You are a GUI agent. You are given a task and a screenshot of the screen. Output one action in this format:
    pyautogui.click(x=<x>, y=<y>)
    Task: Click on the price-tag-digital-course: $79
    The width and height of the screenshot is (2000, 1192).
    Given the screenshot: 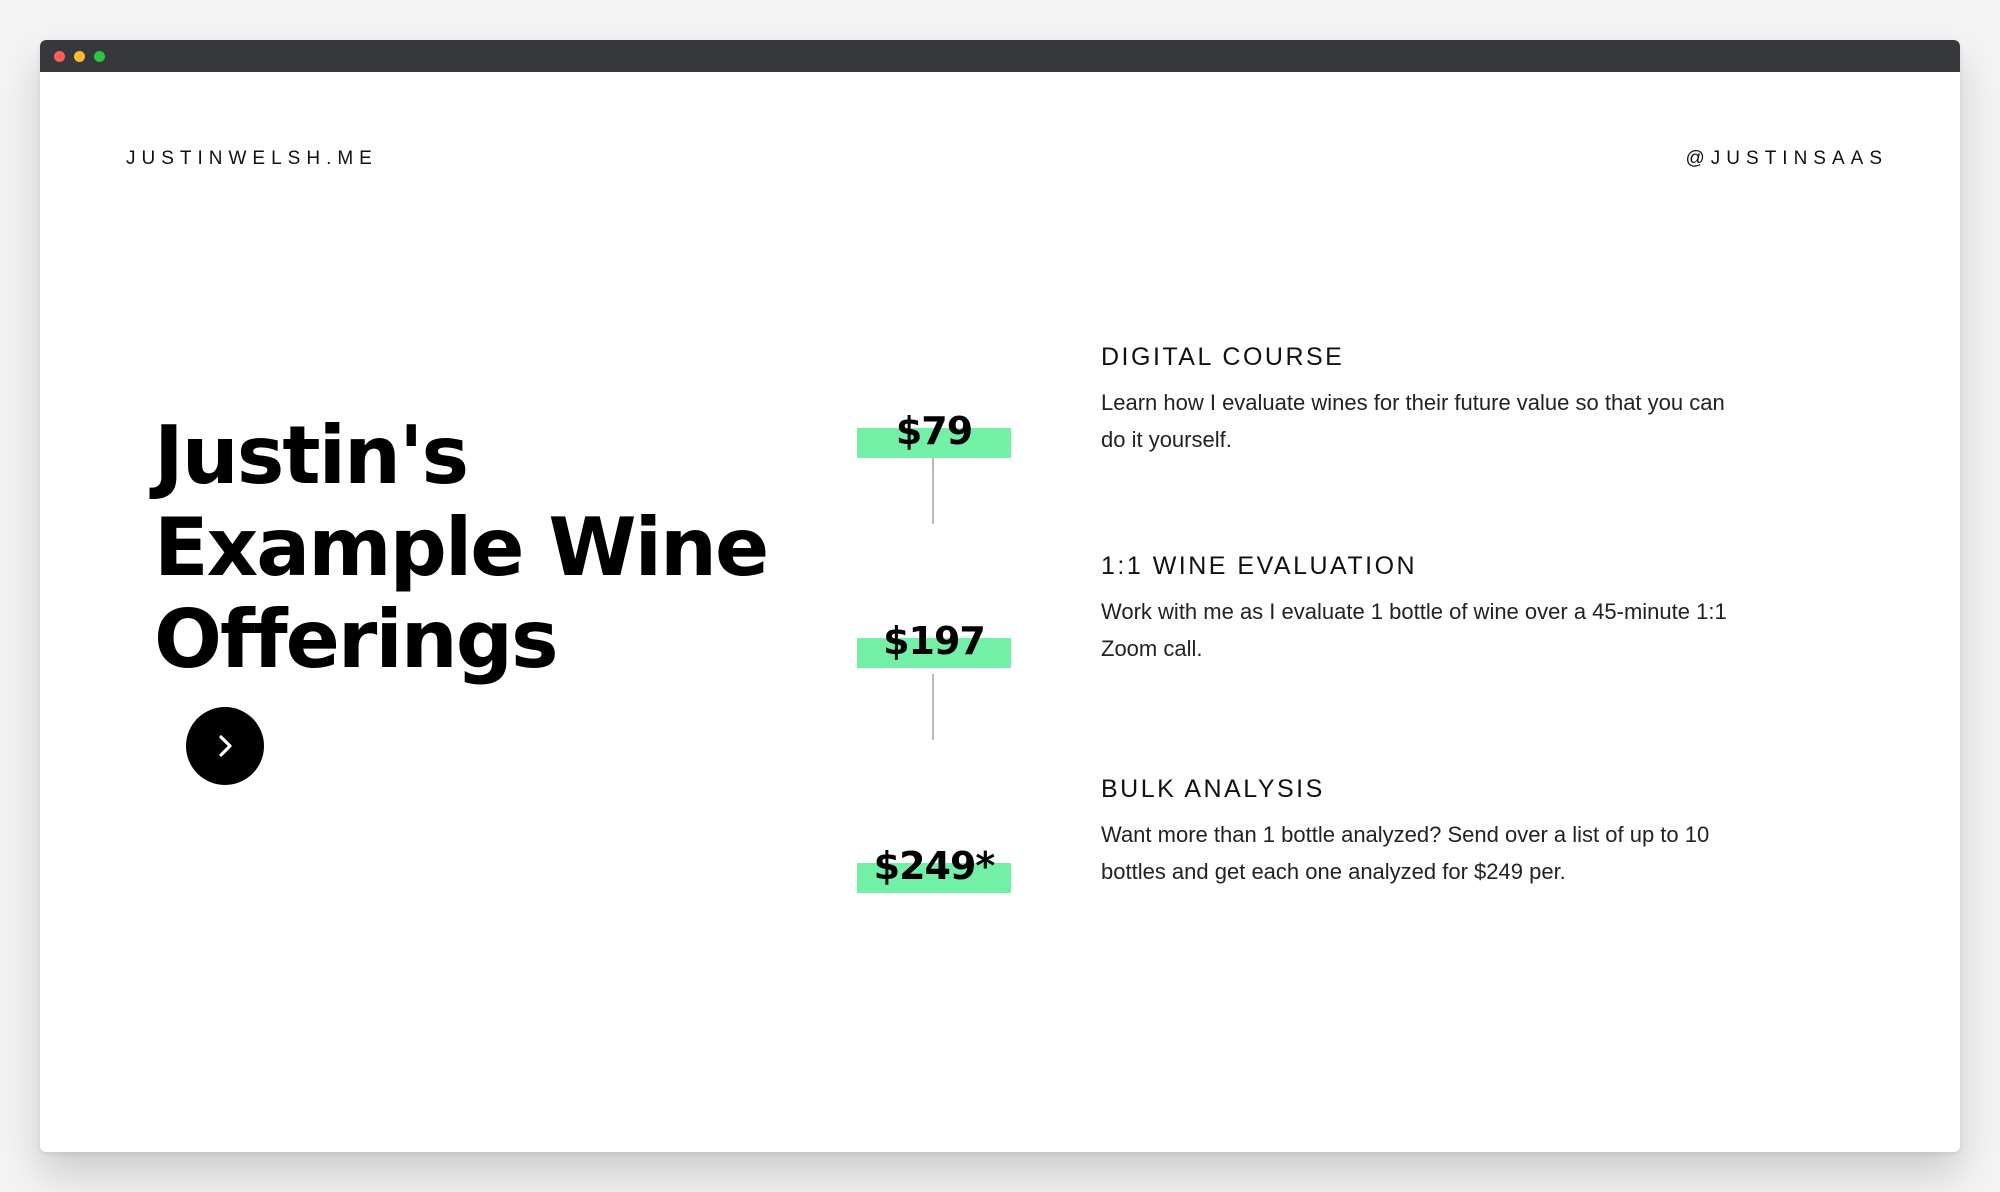 What is the action you would take?
    pyautogui.click(x=934, y=435)
    